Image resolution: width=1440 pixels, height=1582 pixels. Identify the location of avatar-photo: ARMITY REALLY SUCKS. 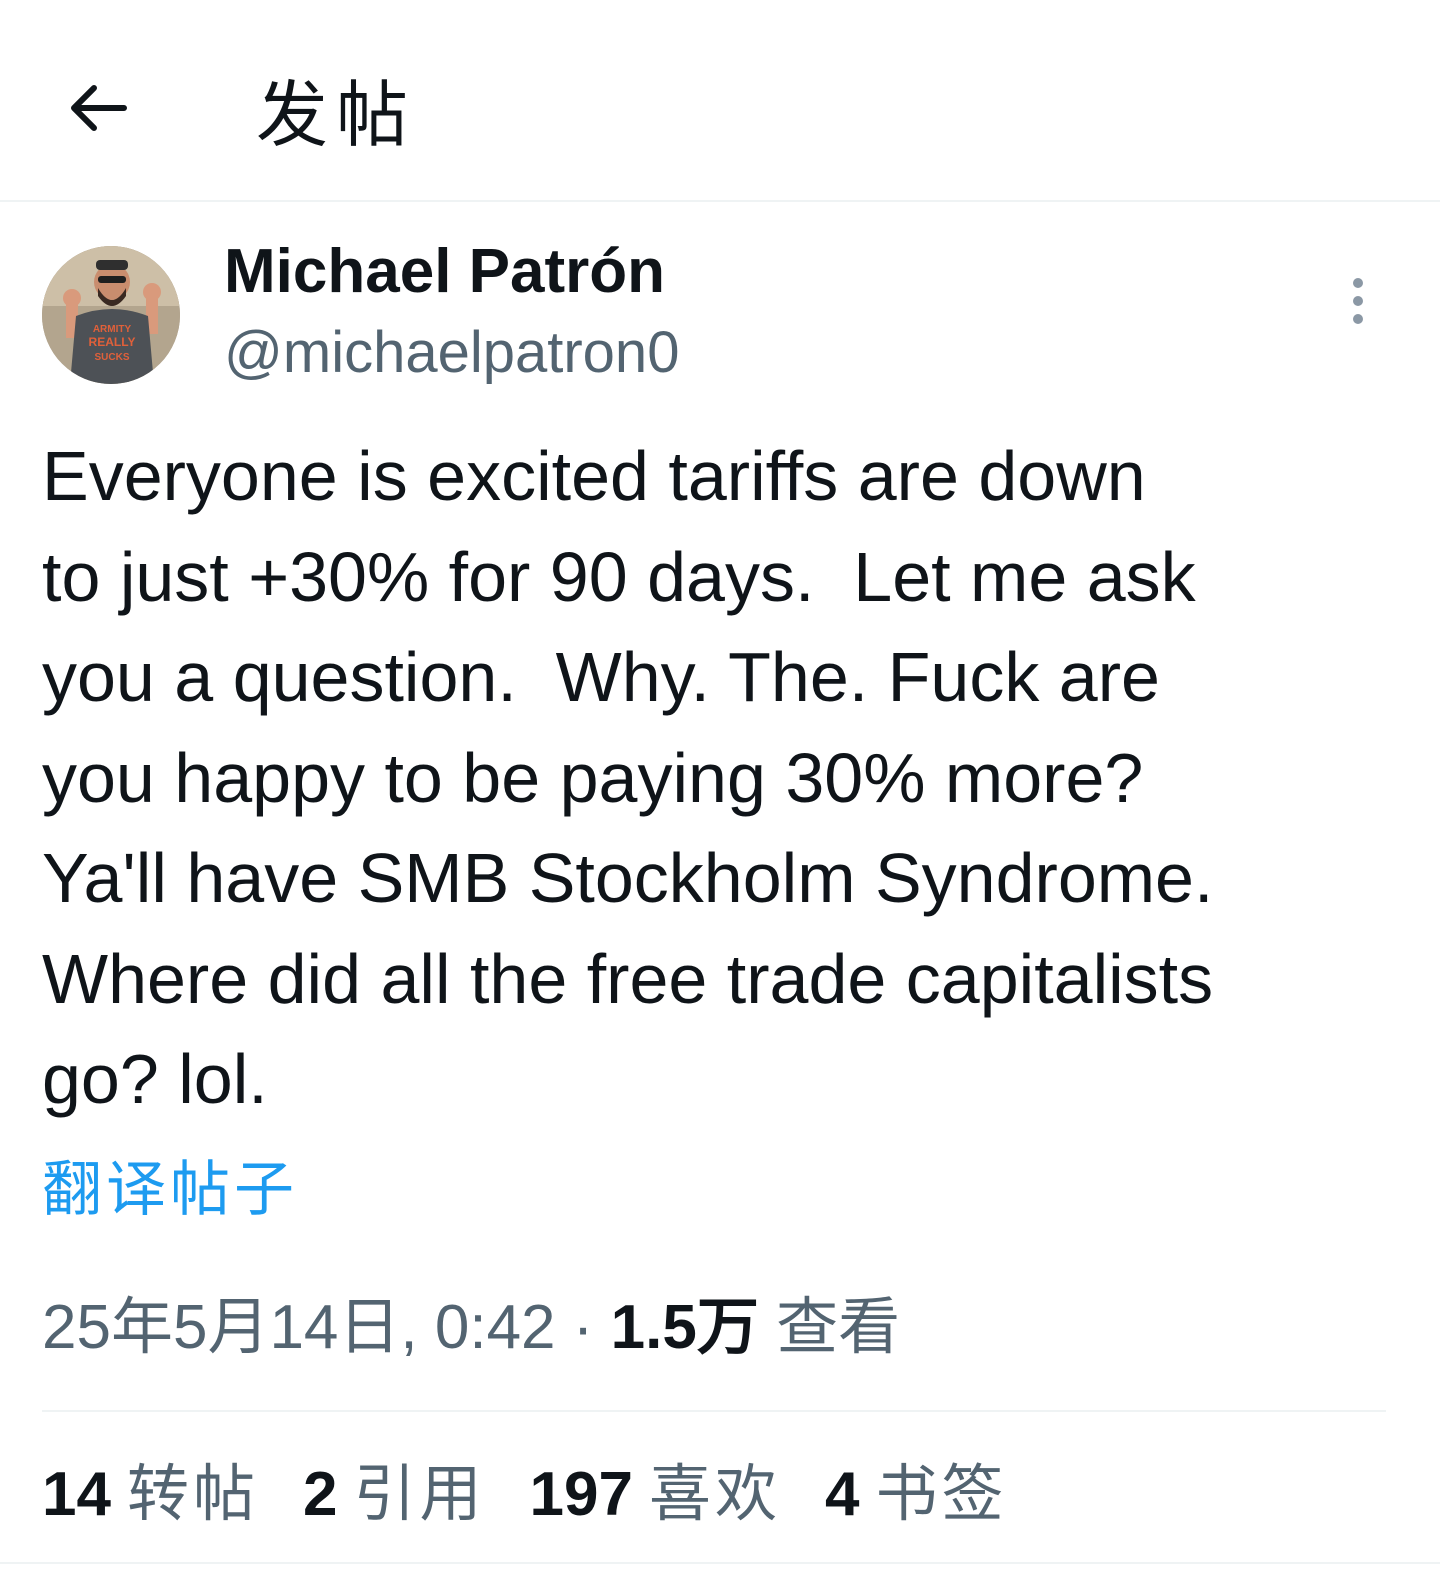
(111, 315).